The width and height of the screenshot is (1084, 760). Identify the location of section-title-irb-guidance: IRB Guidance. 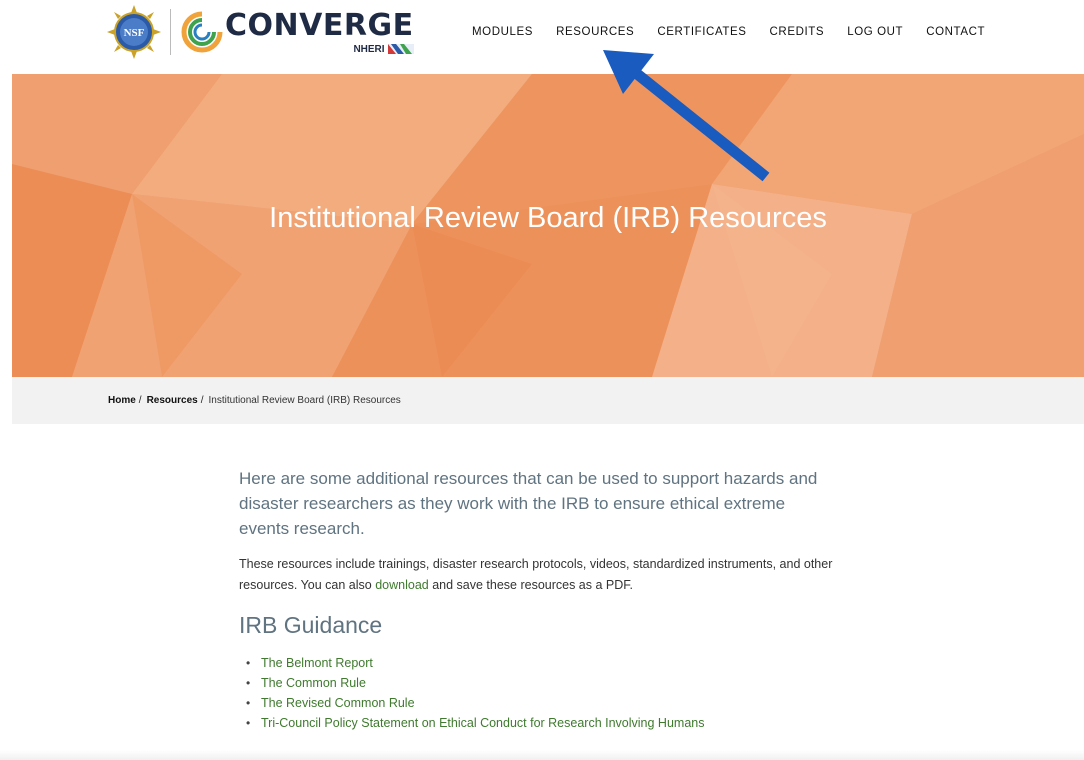
(311, 625).